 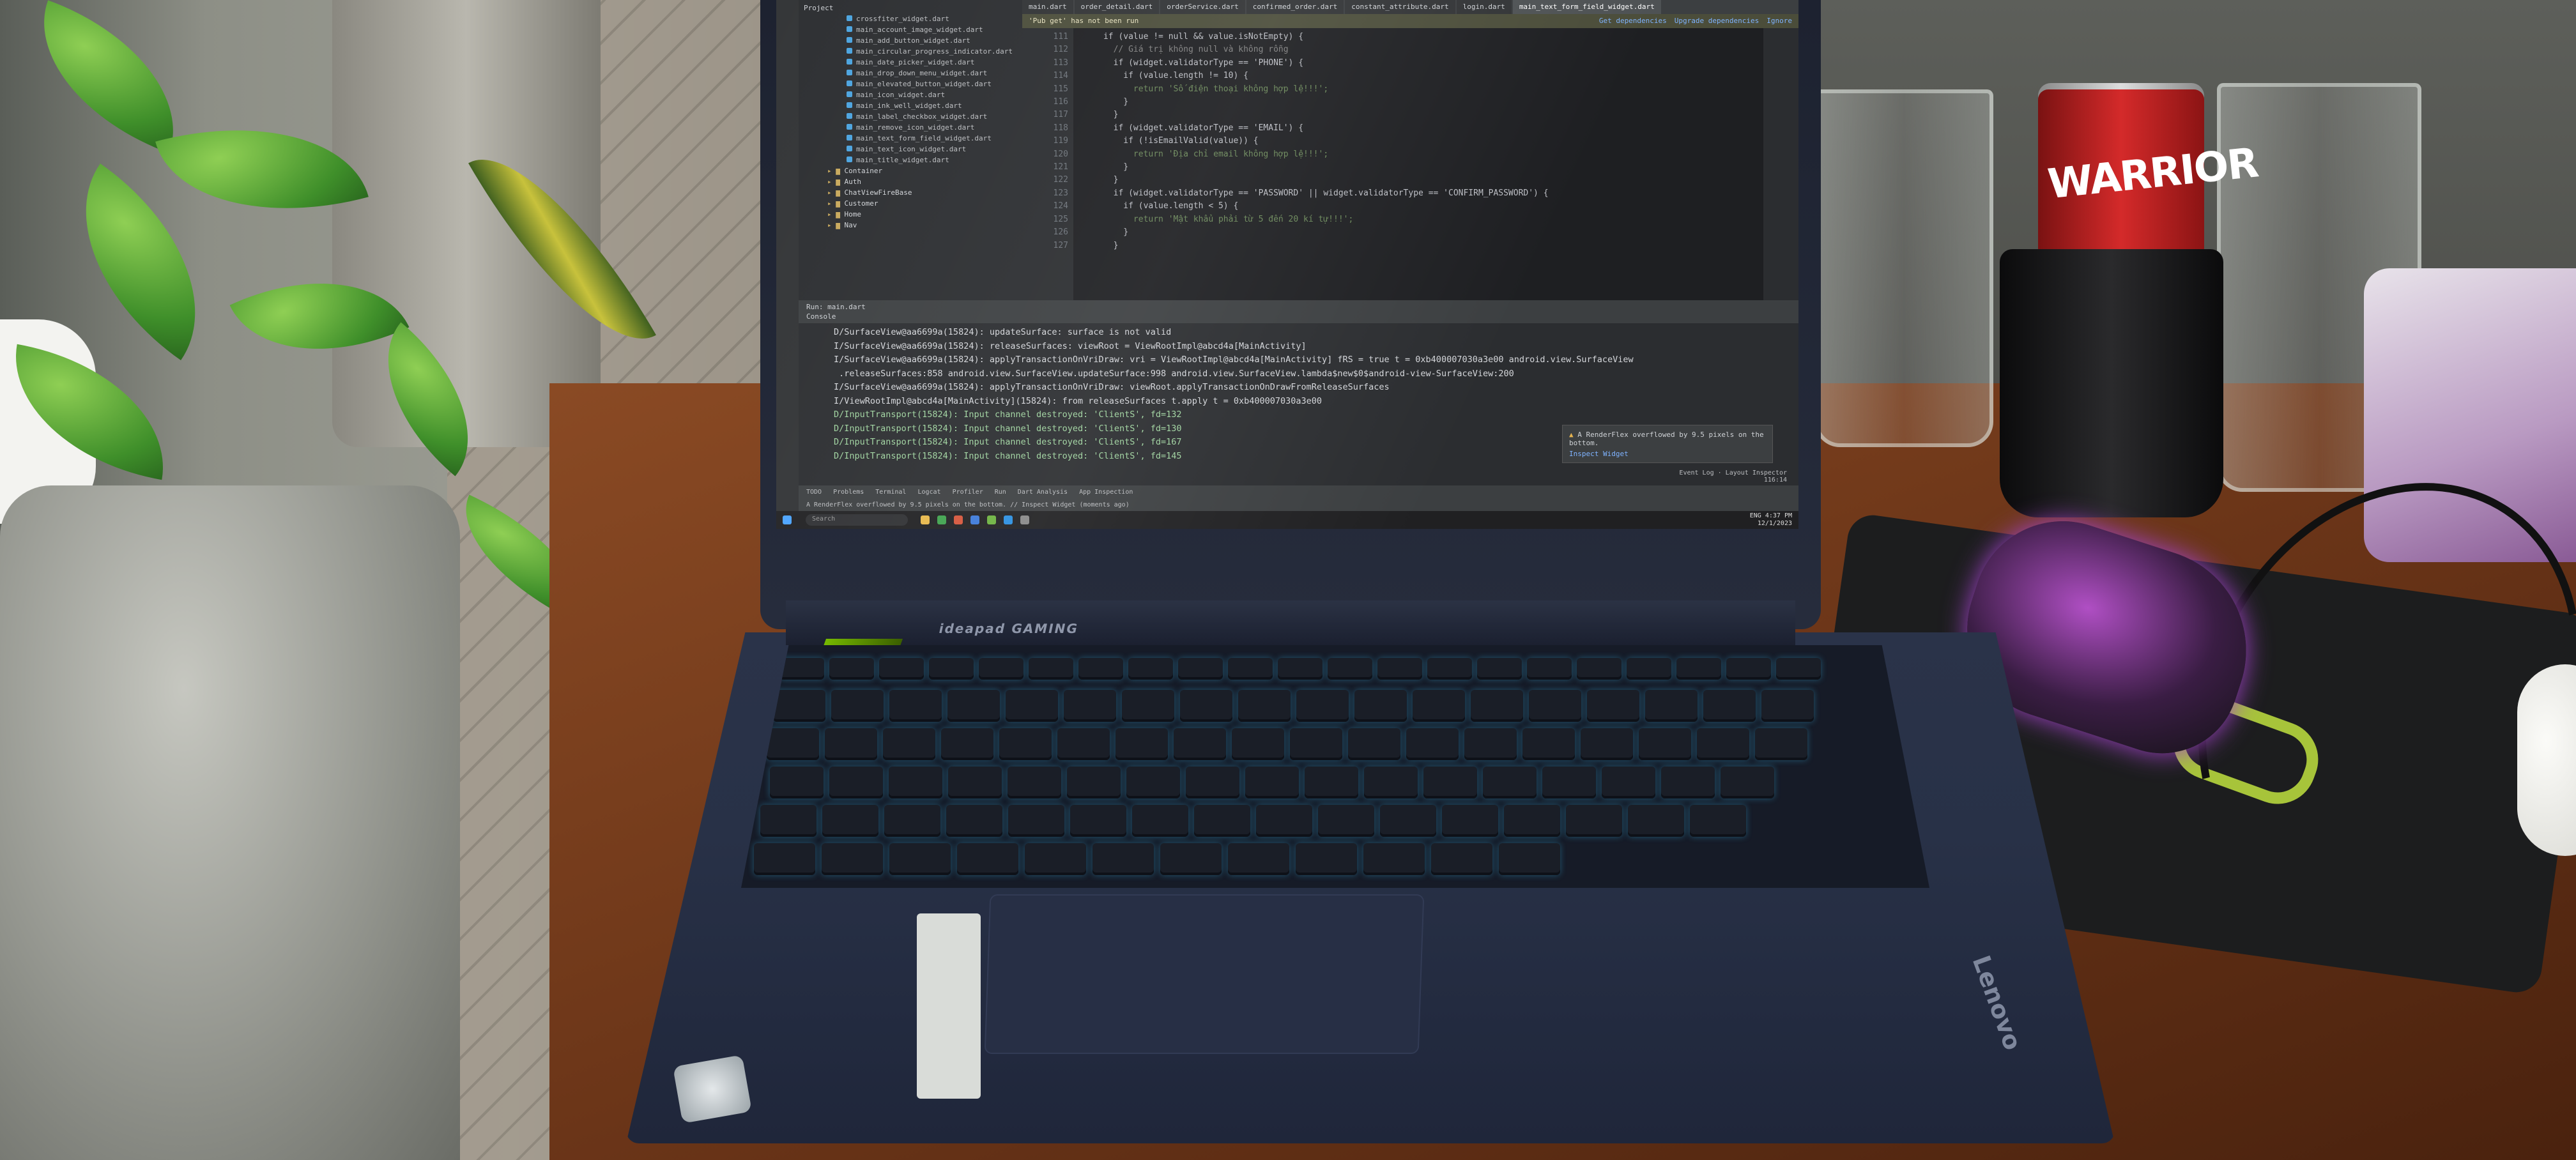 What do you see at coordinates (848, 492) in the screenshot?
I see `bottom-tab: Problems` at bounding box center [848, 492].